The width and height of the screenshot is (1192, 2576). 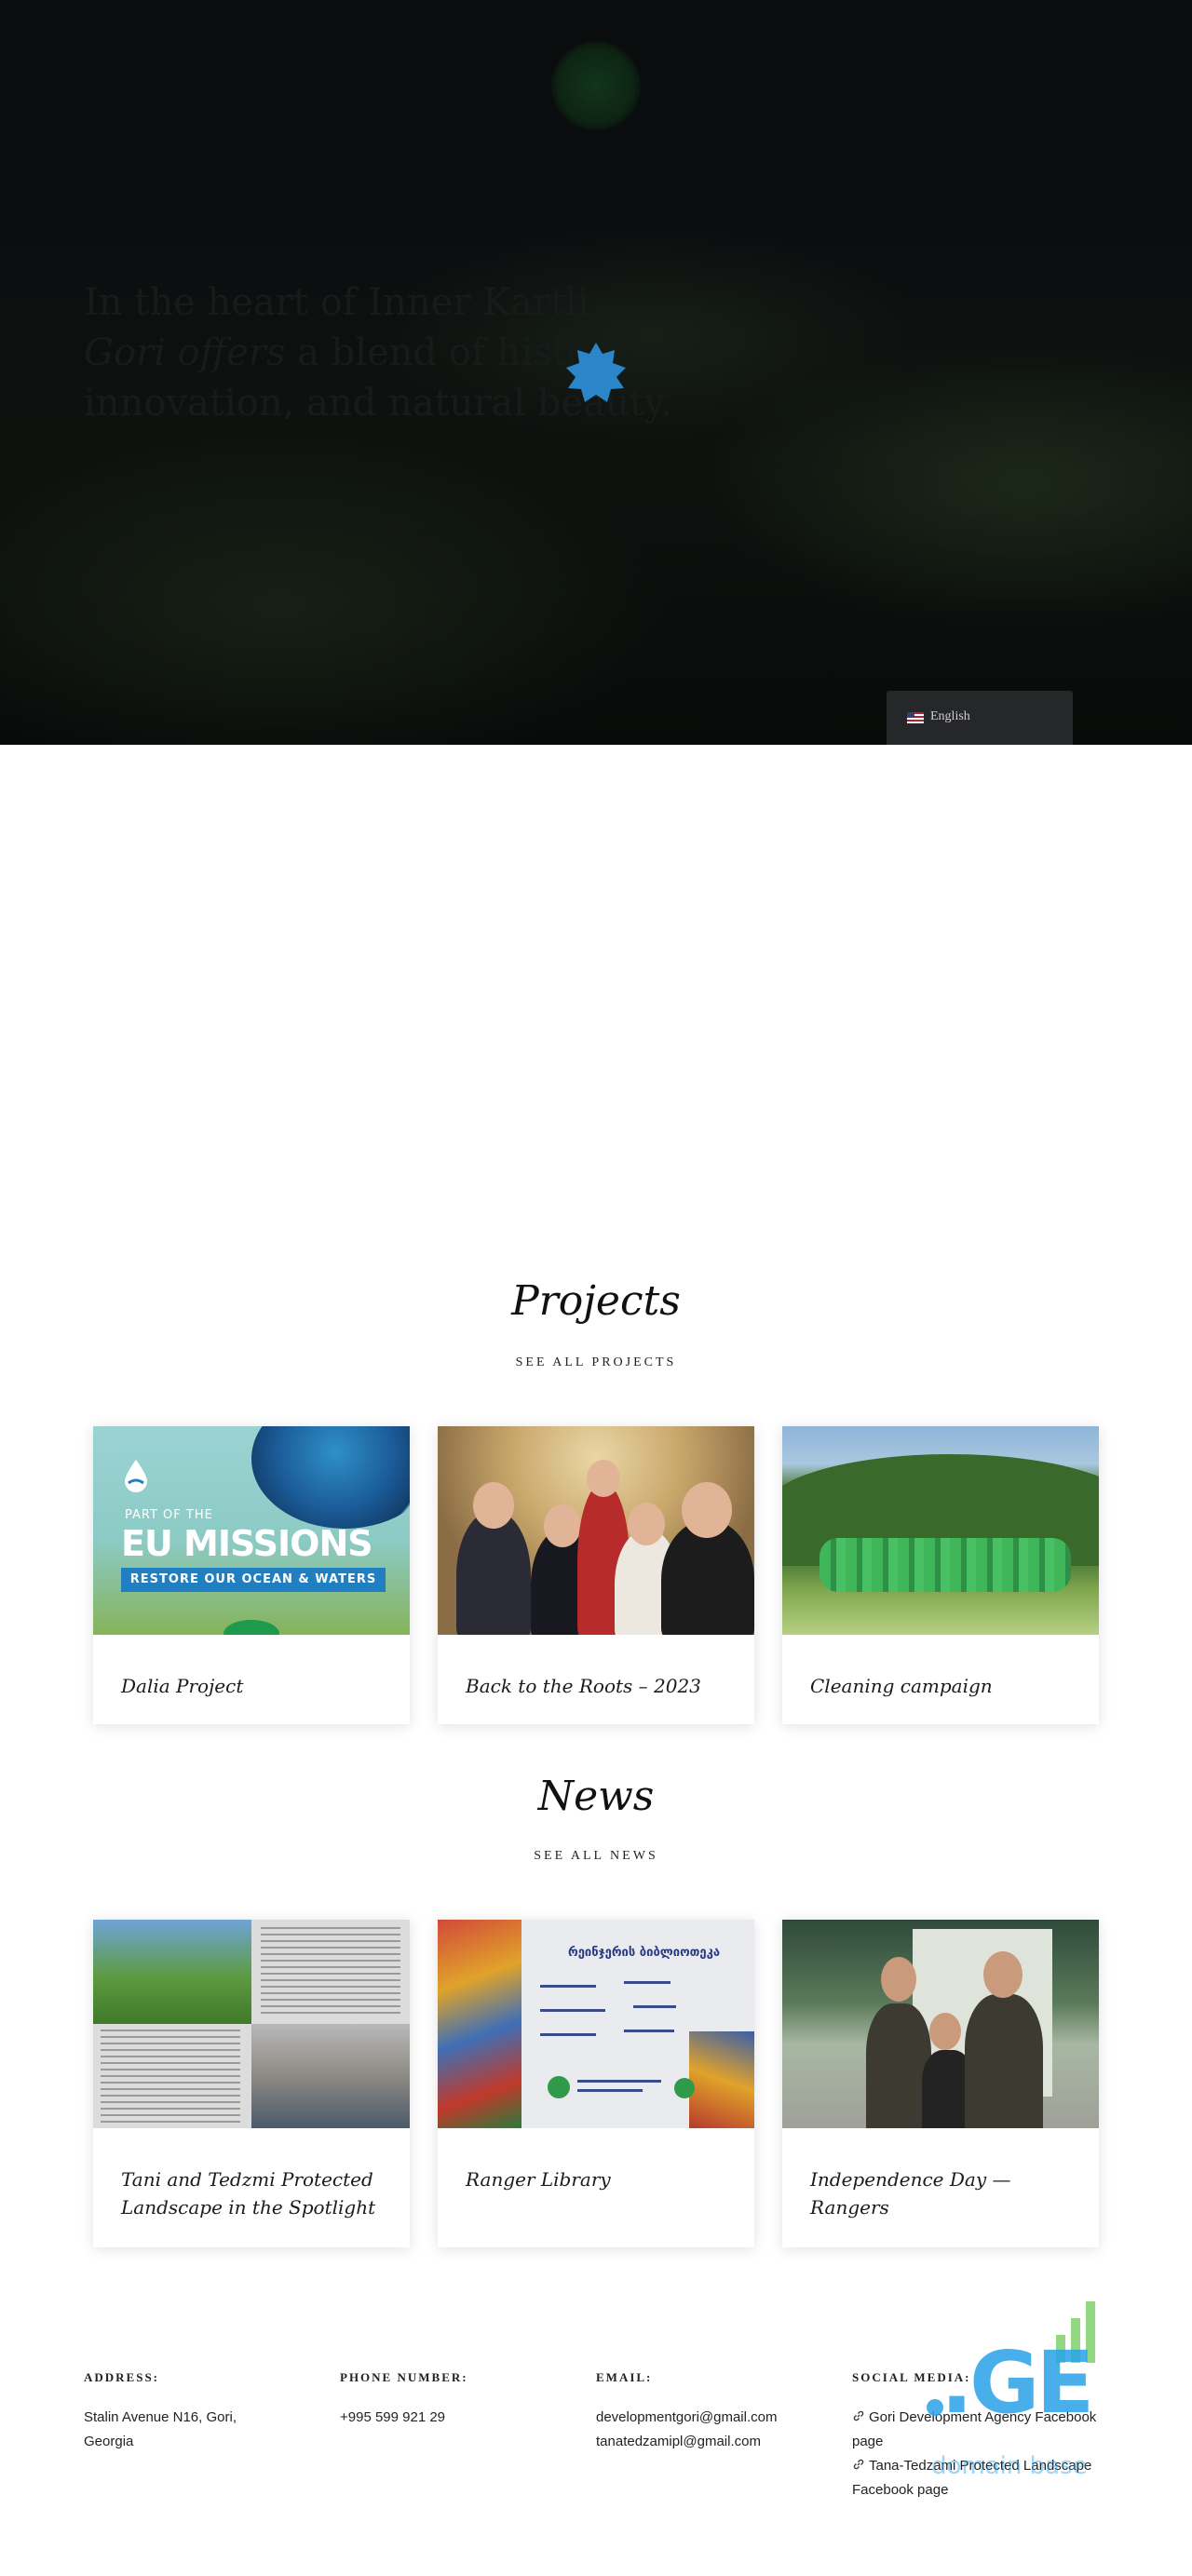 I want to click on news-card-ranger-library: რეინჯერის ბიბლიოთეკა Ranger Library, so click(x=596, y=2083).